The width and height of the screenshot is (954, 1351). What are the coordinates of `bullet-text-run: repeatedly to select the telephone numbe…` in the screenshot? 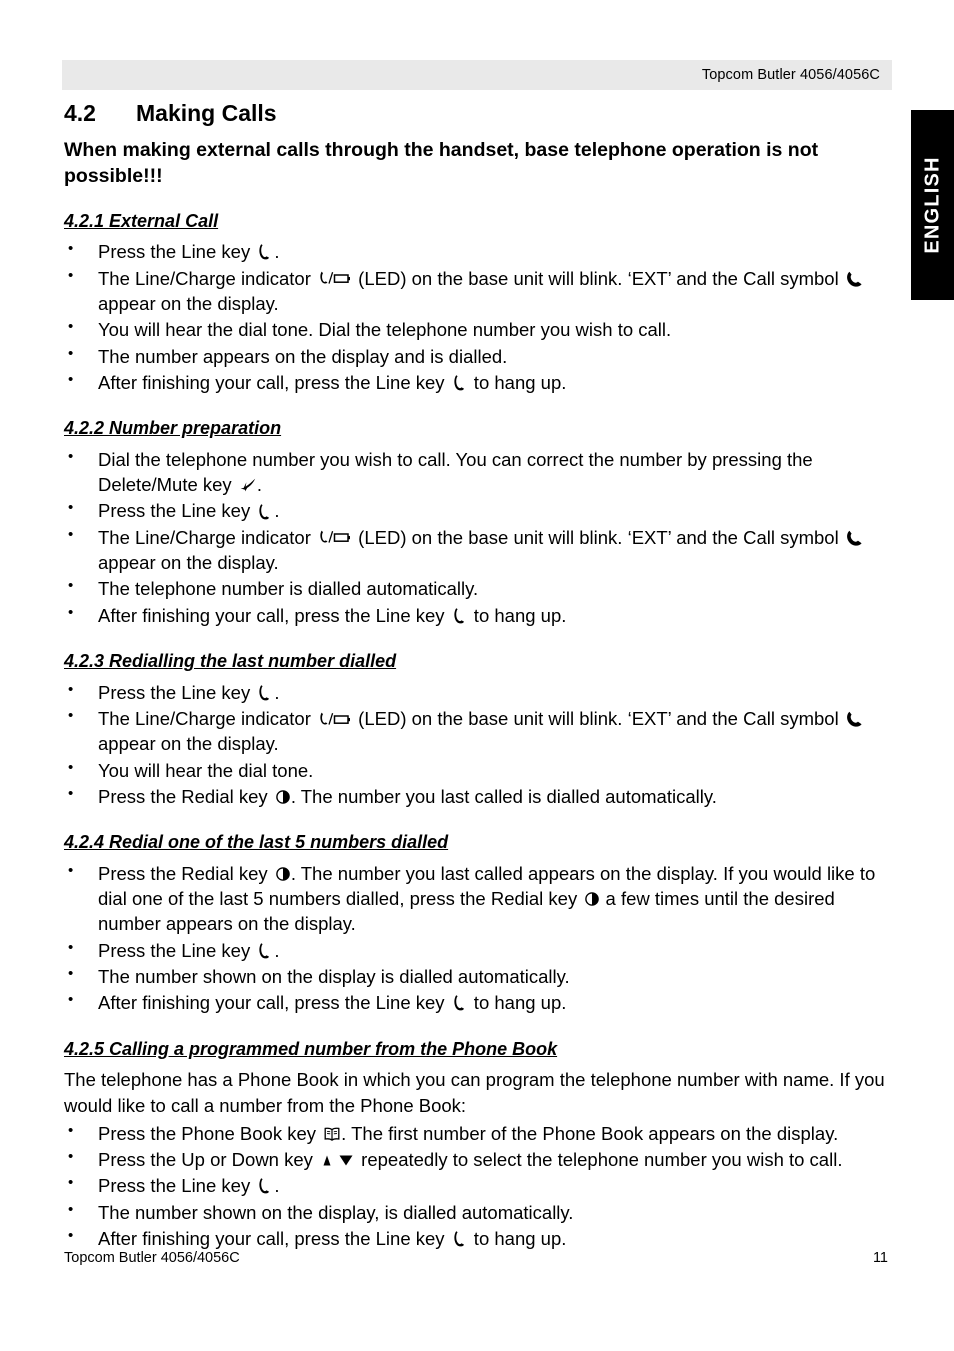 It's located at (599, 1159).